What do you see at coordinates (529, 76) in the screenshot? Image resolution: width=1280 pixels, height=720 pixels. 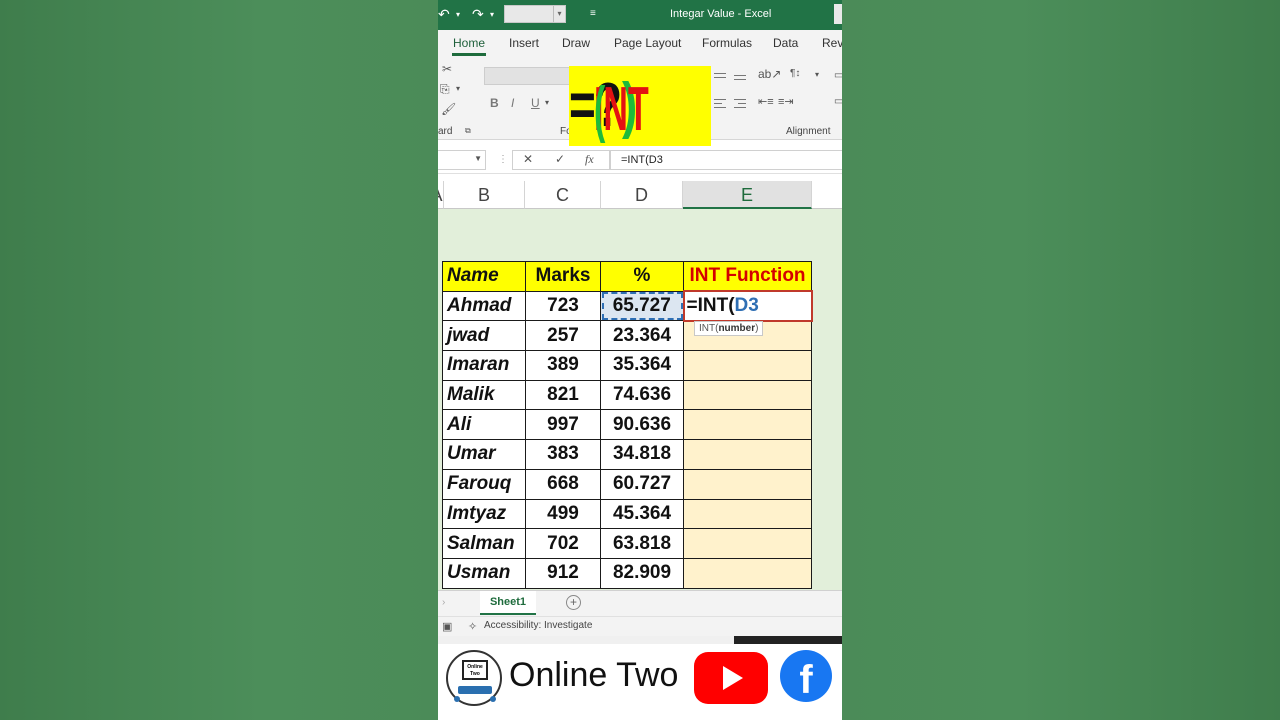 I see `font-name-box` at bounding box center [529, 76].